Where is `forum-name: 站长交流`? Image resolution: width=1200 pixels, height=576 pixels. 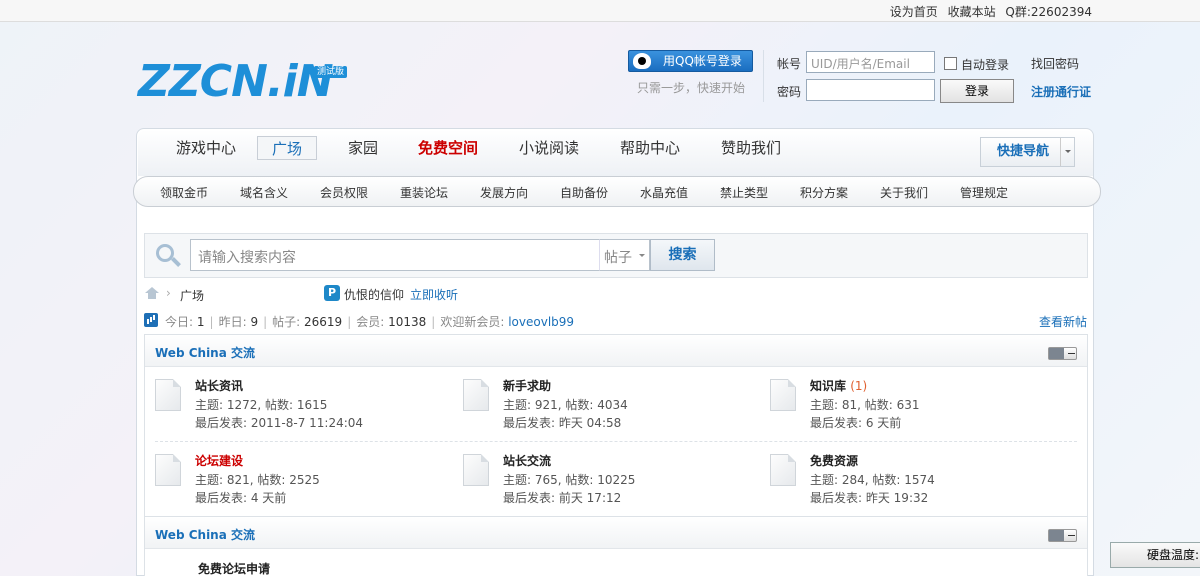
forum-name: 站长交流 is located at coordinates (527, 460).